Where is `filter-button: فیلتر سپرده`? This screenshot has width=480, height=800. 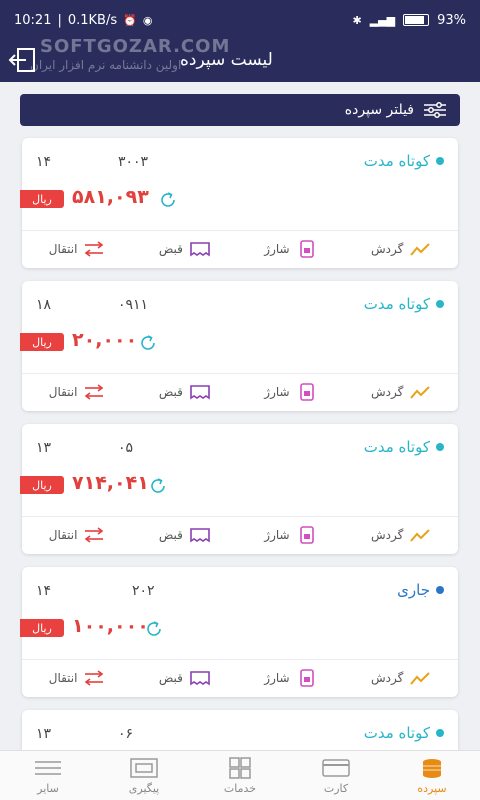
filter-button: فیلتر سپرده is located at coordinates (240, 110).